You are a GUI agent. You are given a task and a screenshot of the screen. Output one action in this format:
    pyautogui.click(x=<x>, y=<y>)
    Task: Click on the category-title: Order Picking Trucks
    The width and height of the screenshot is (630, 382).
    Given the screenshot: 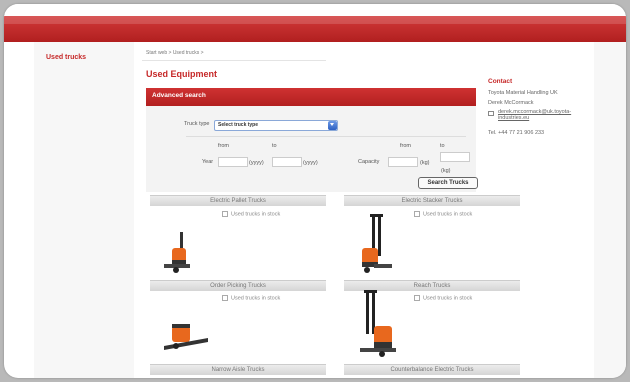 What is the action you would take?
    pyautogui.click(x=238, y=286)
    